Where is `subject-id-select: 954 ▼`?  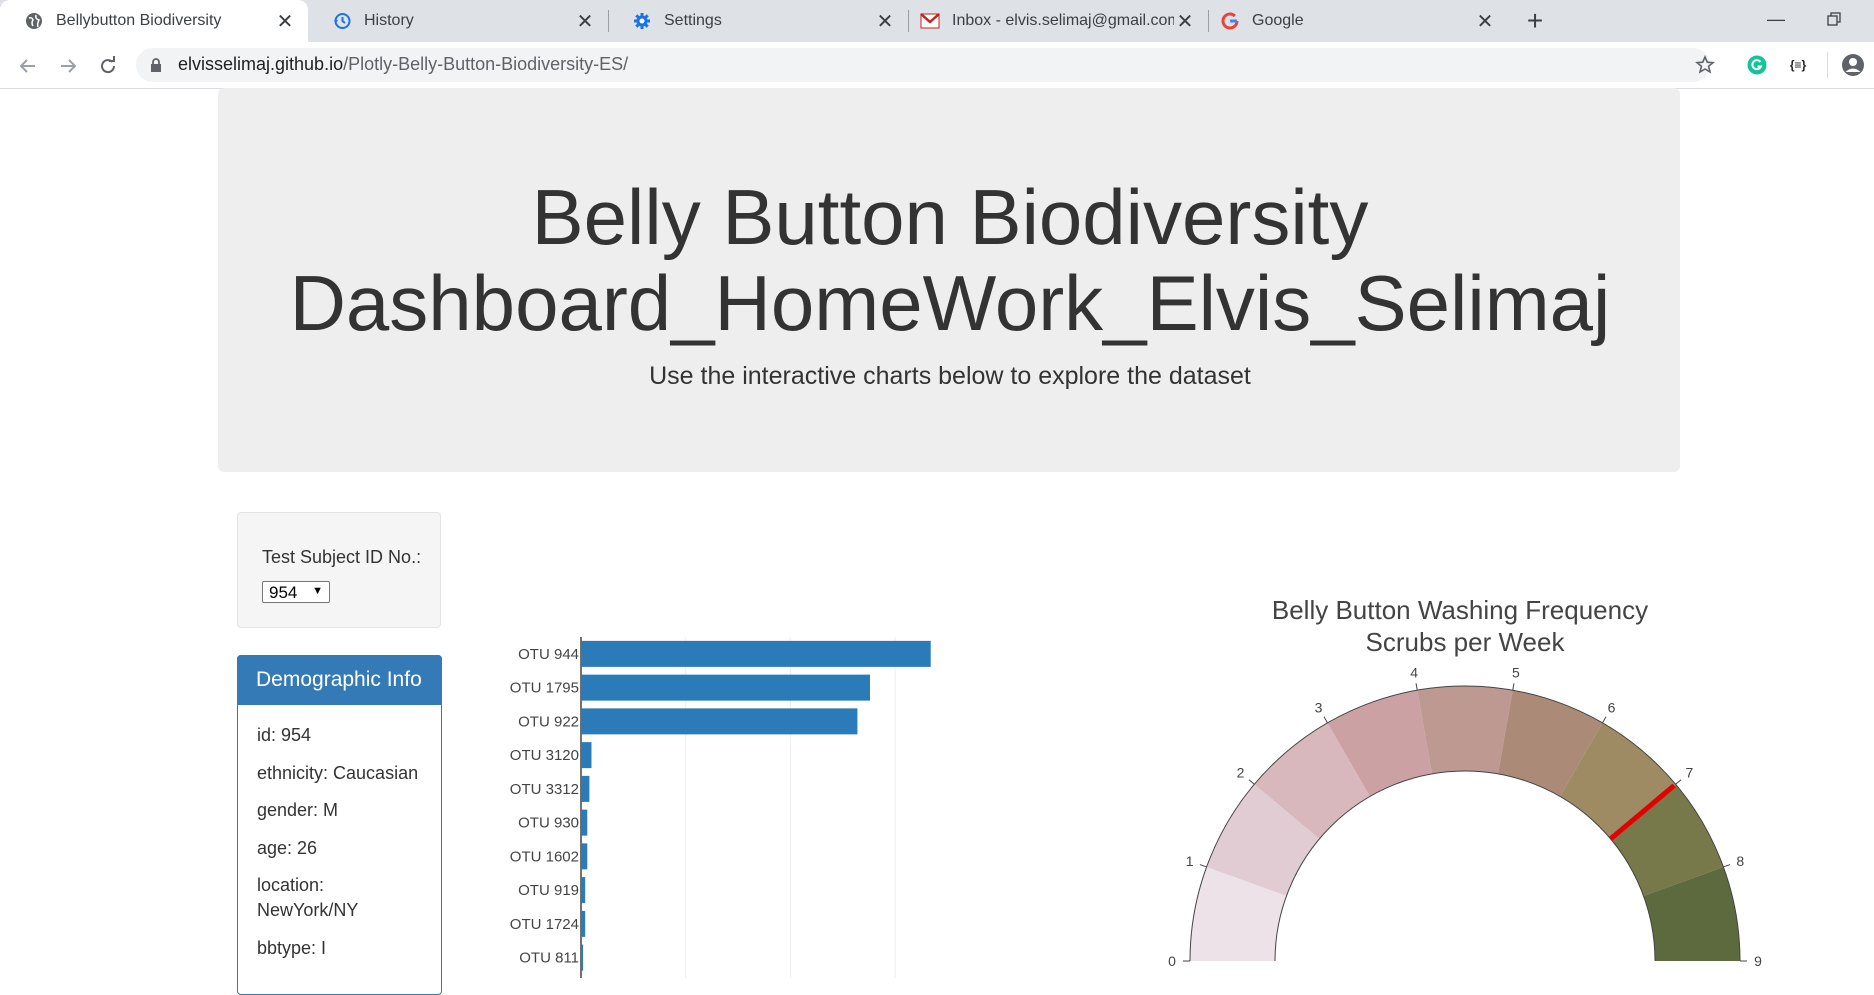 subject-id-select: 954 ▼ is located at coordinates (296, 592).